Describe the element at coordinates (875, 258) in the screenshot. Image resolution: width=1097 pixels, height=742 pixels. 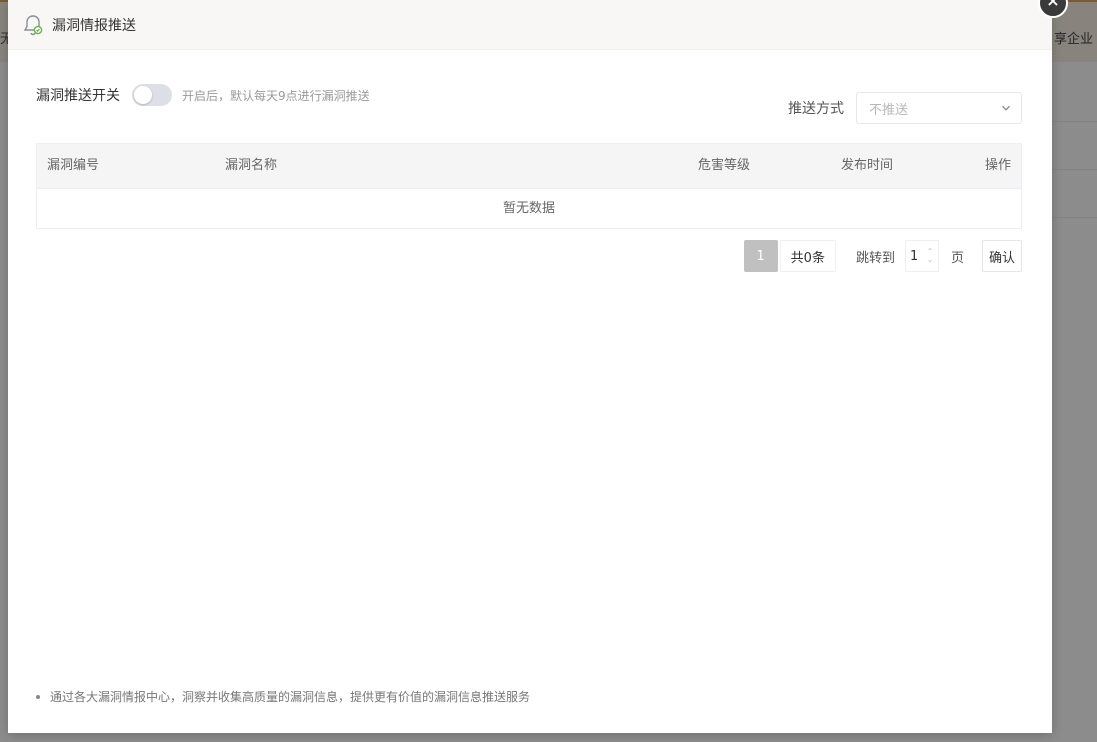
I see `jump-label: 跳转到` at that location.